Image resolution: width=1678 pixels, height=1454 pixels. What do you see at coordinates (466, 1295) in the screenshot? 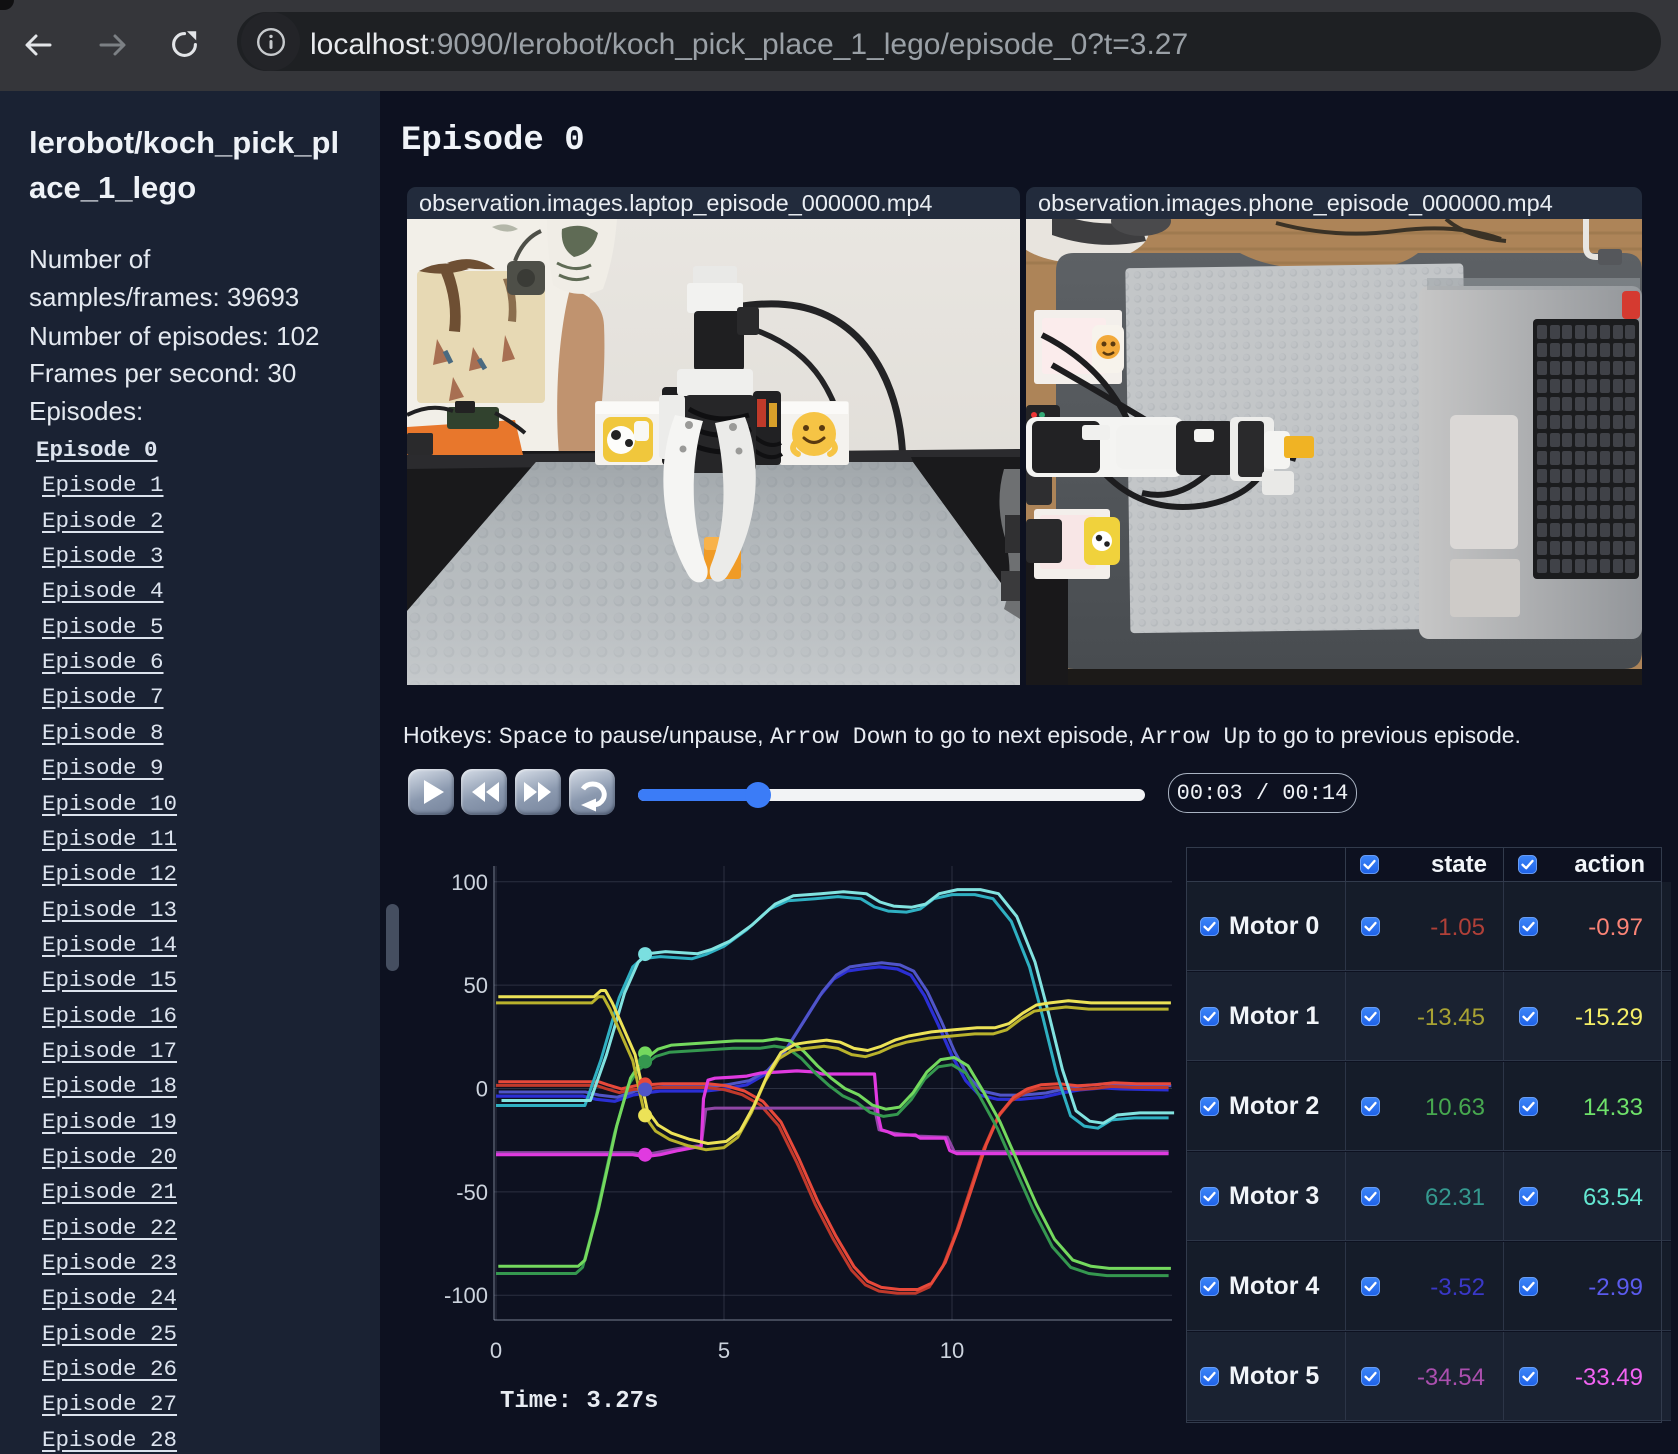
I see `svg-text: -100` at bounding box center [466, 1295].